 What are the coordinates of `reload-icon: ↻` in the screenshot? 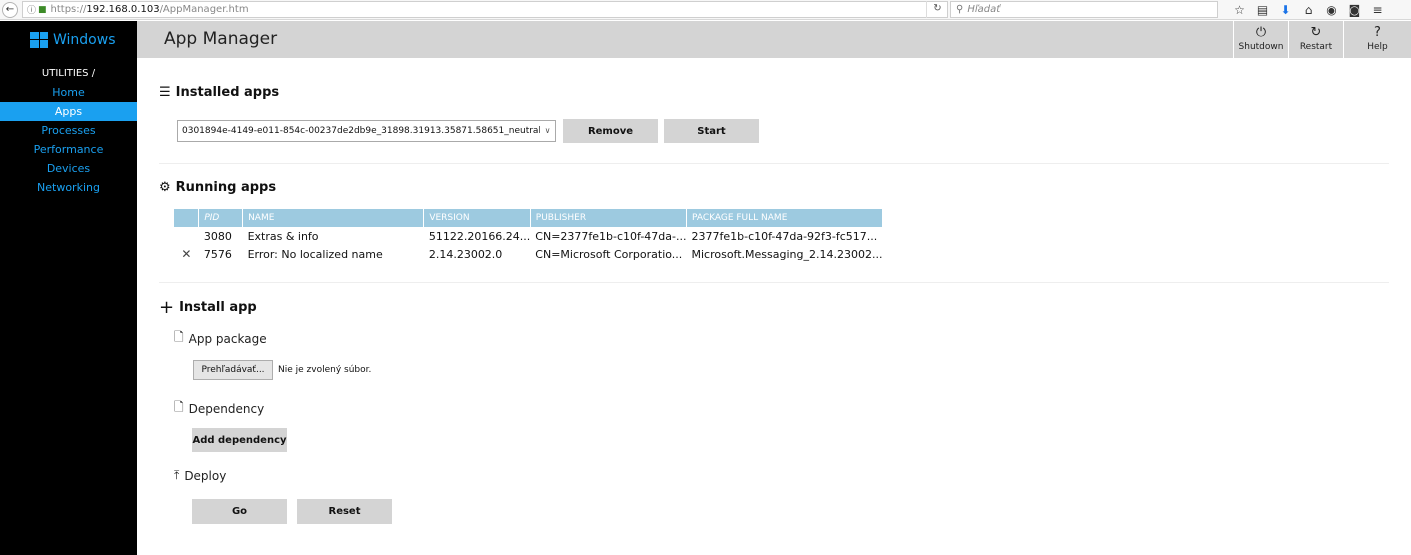 It's located at (937, 9).